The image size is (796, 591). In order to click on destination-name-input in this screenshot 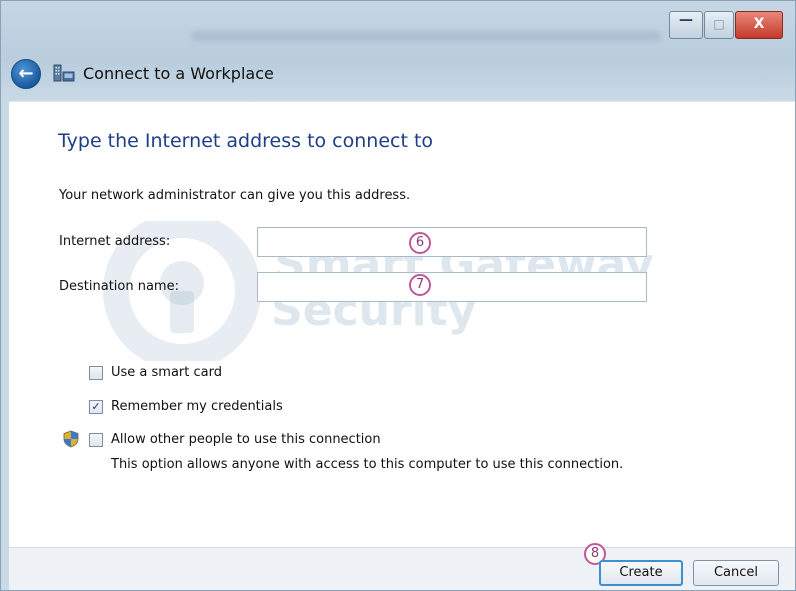, I will do `click(452, 287)`.